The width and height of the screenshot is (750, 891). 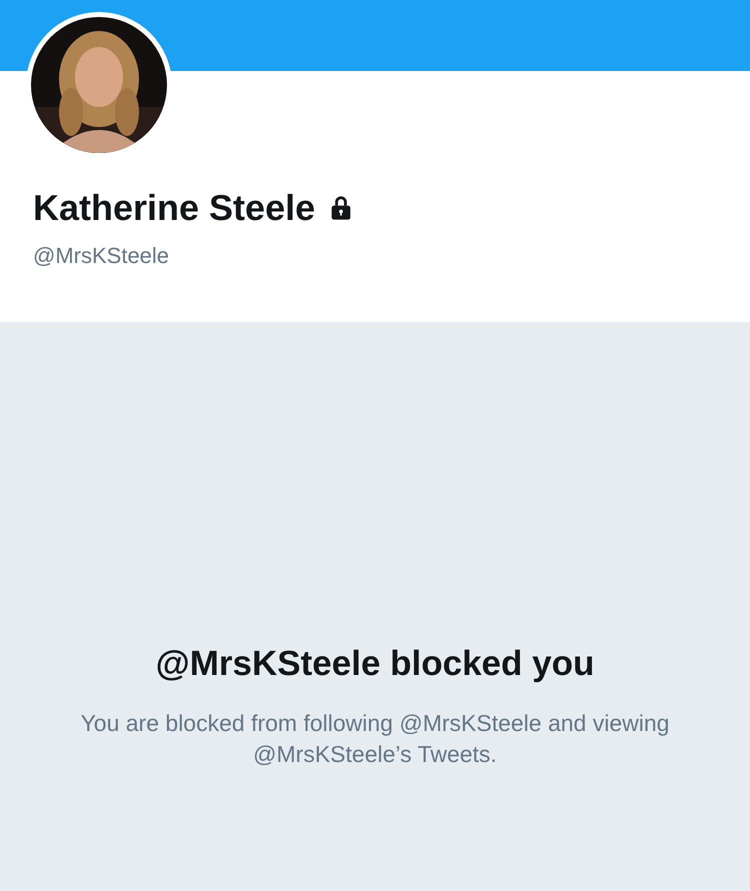 I want to click on profile-name: Katherine Steele, so click(x=174, y=208).